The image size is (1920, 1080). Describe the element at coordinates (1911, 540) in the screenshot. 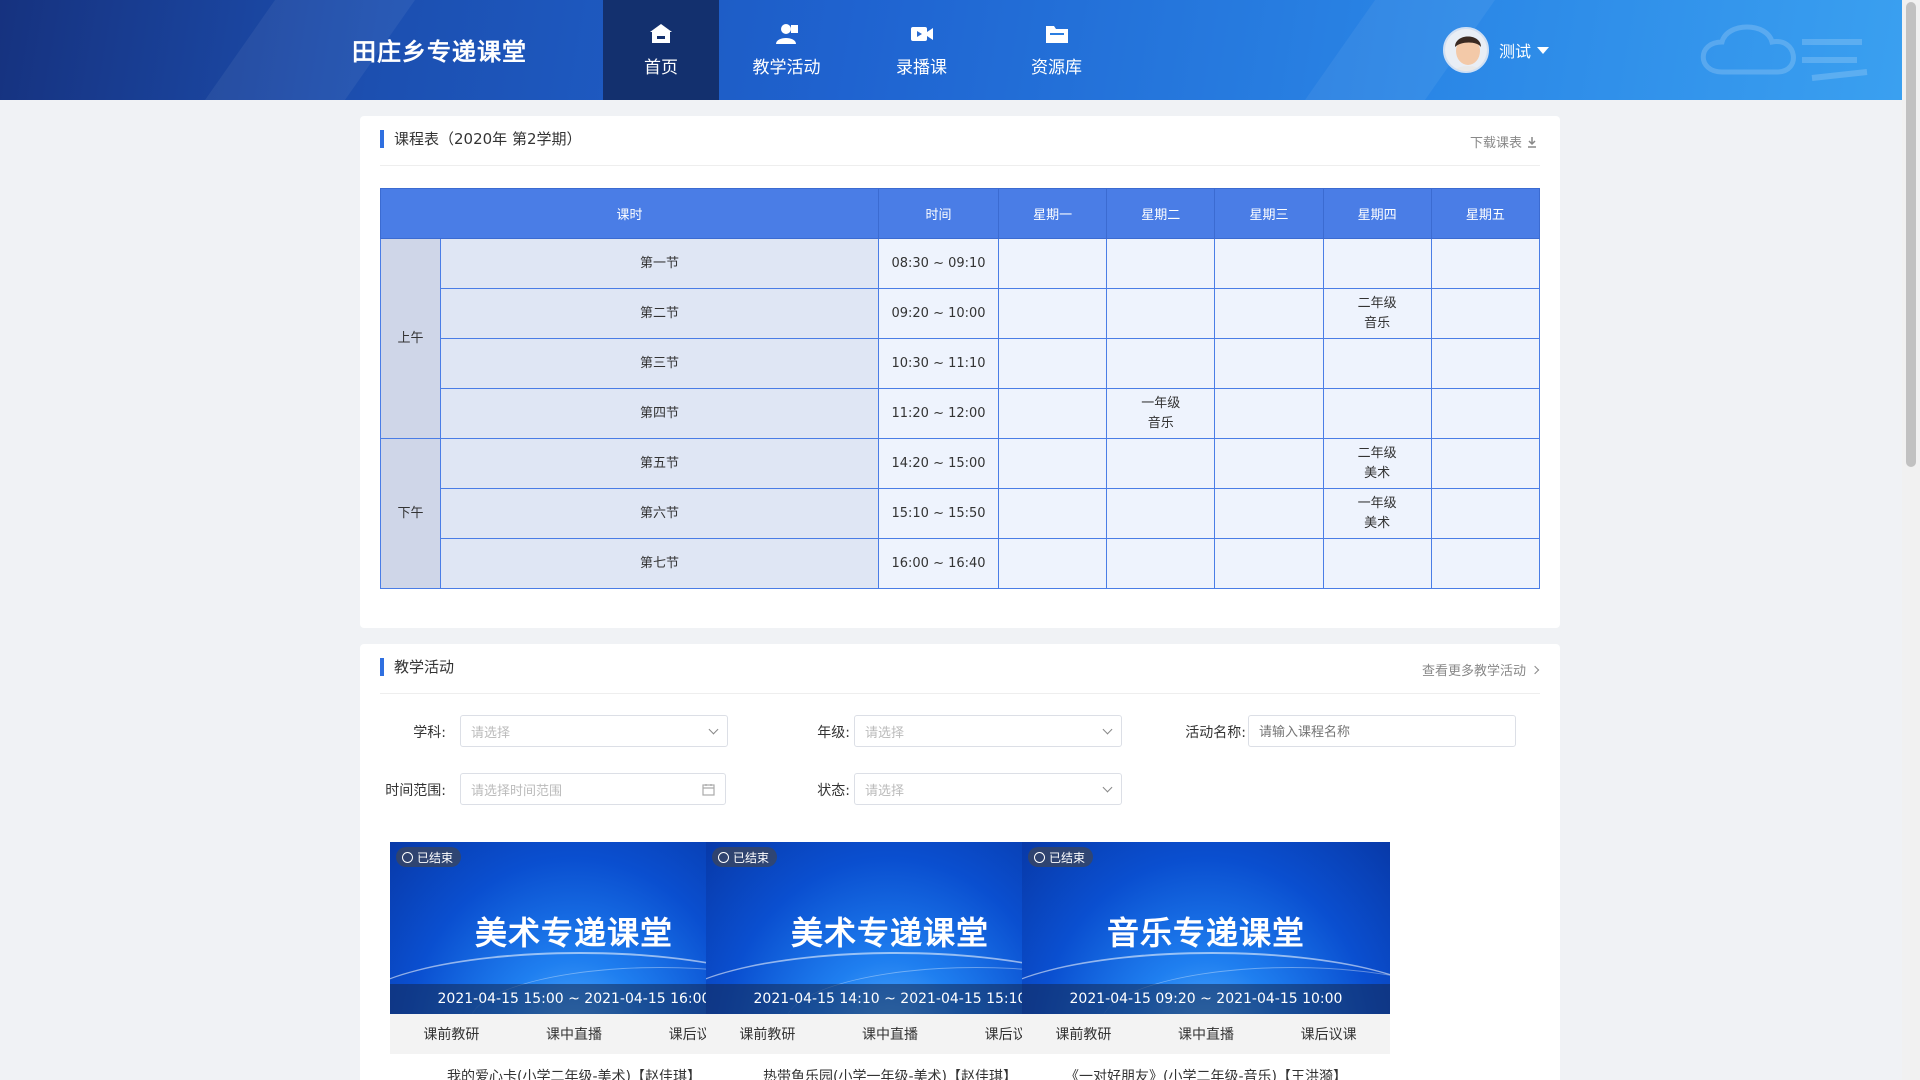

I see `page-scrollbar` at that location.